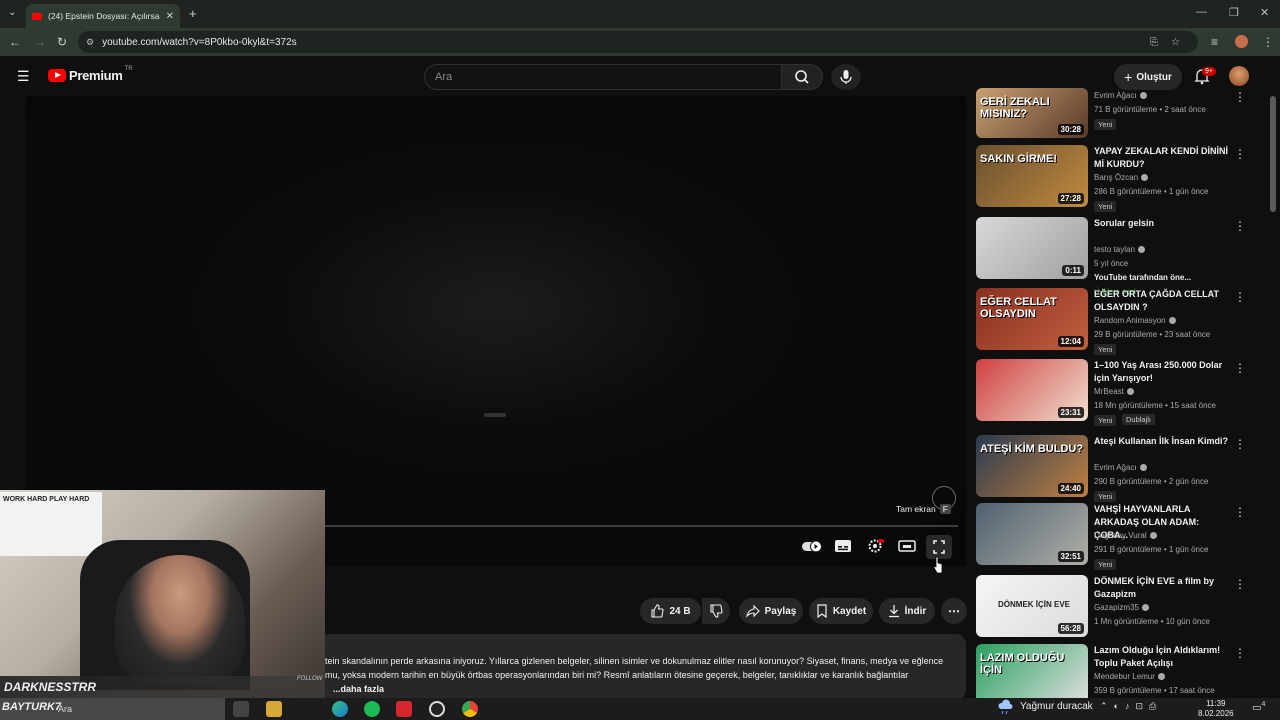 This screenshot has width=1280, height=720. What do you see at coordinates (1154, 690) in the screenshot?
I see `video-meta: 359 B görüntüleme • 17 saat önce` at bounding box center [1154, 690].